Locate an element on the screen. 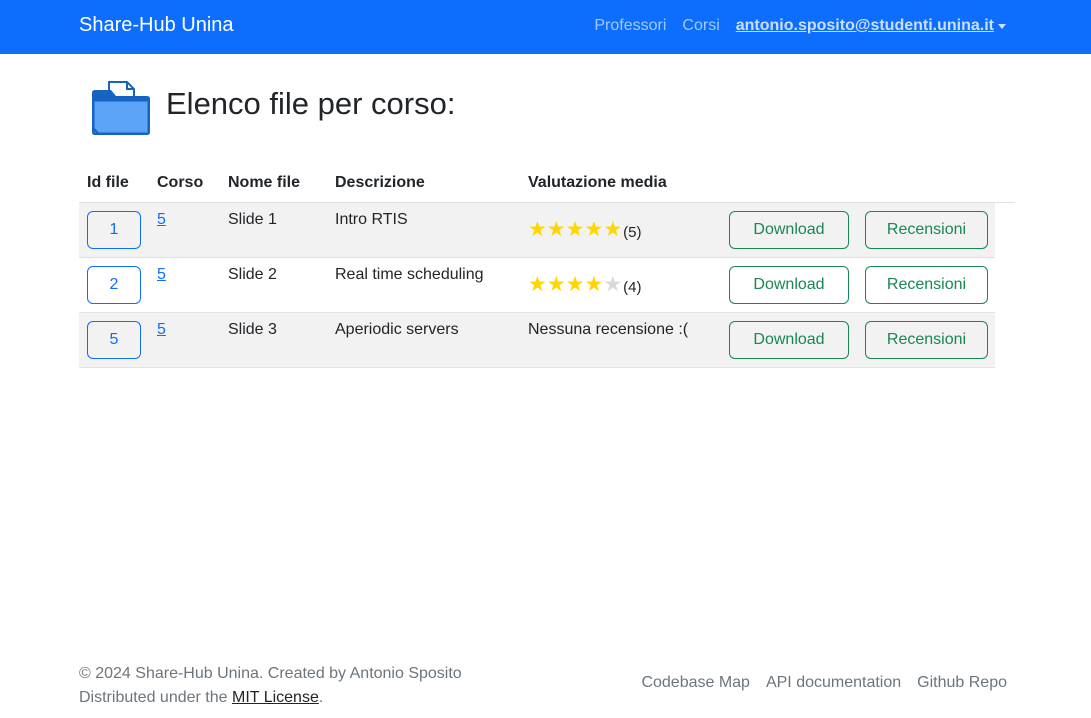 This screenshot has width=1091, height=718. header-rating: Valutazione media is located at coordinates (620, 184).